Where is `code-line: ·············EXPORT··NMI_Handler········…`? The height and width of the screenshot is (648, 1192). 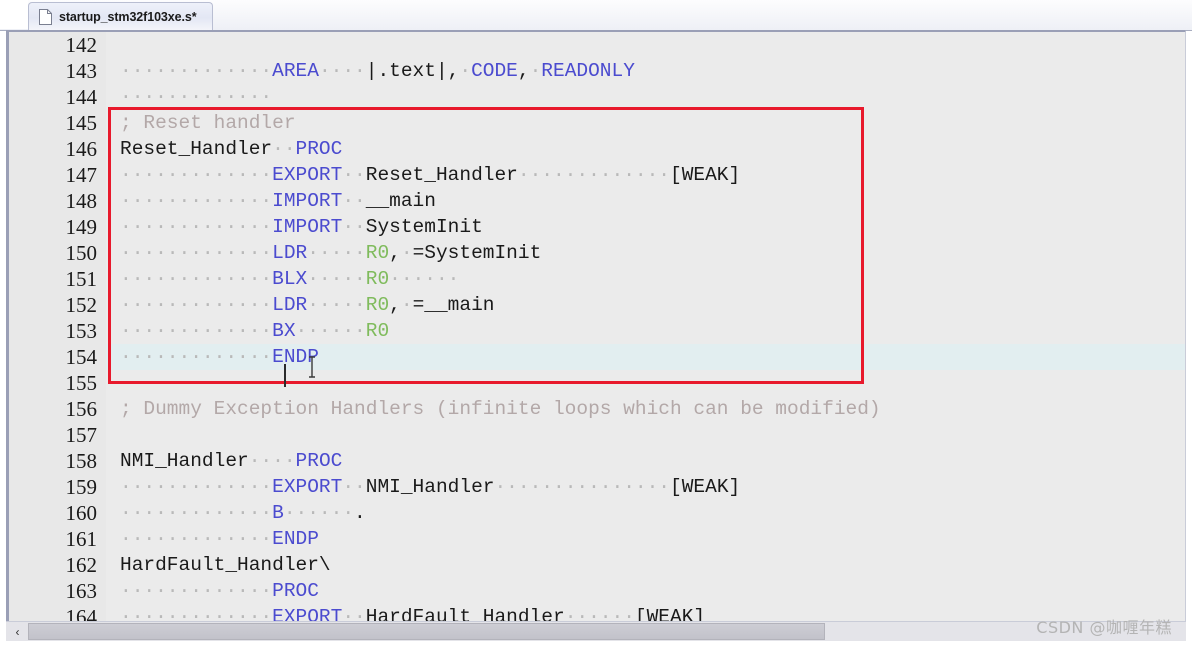
code-line: ·············EXPORT··NMI_Handler········… is located at coordinates (645, 487).